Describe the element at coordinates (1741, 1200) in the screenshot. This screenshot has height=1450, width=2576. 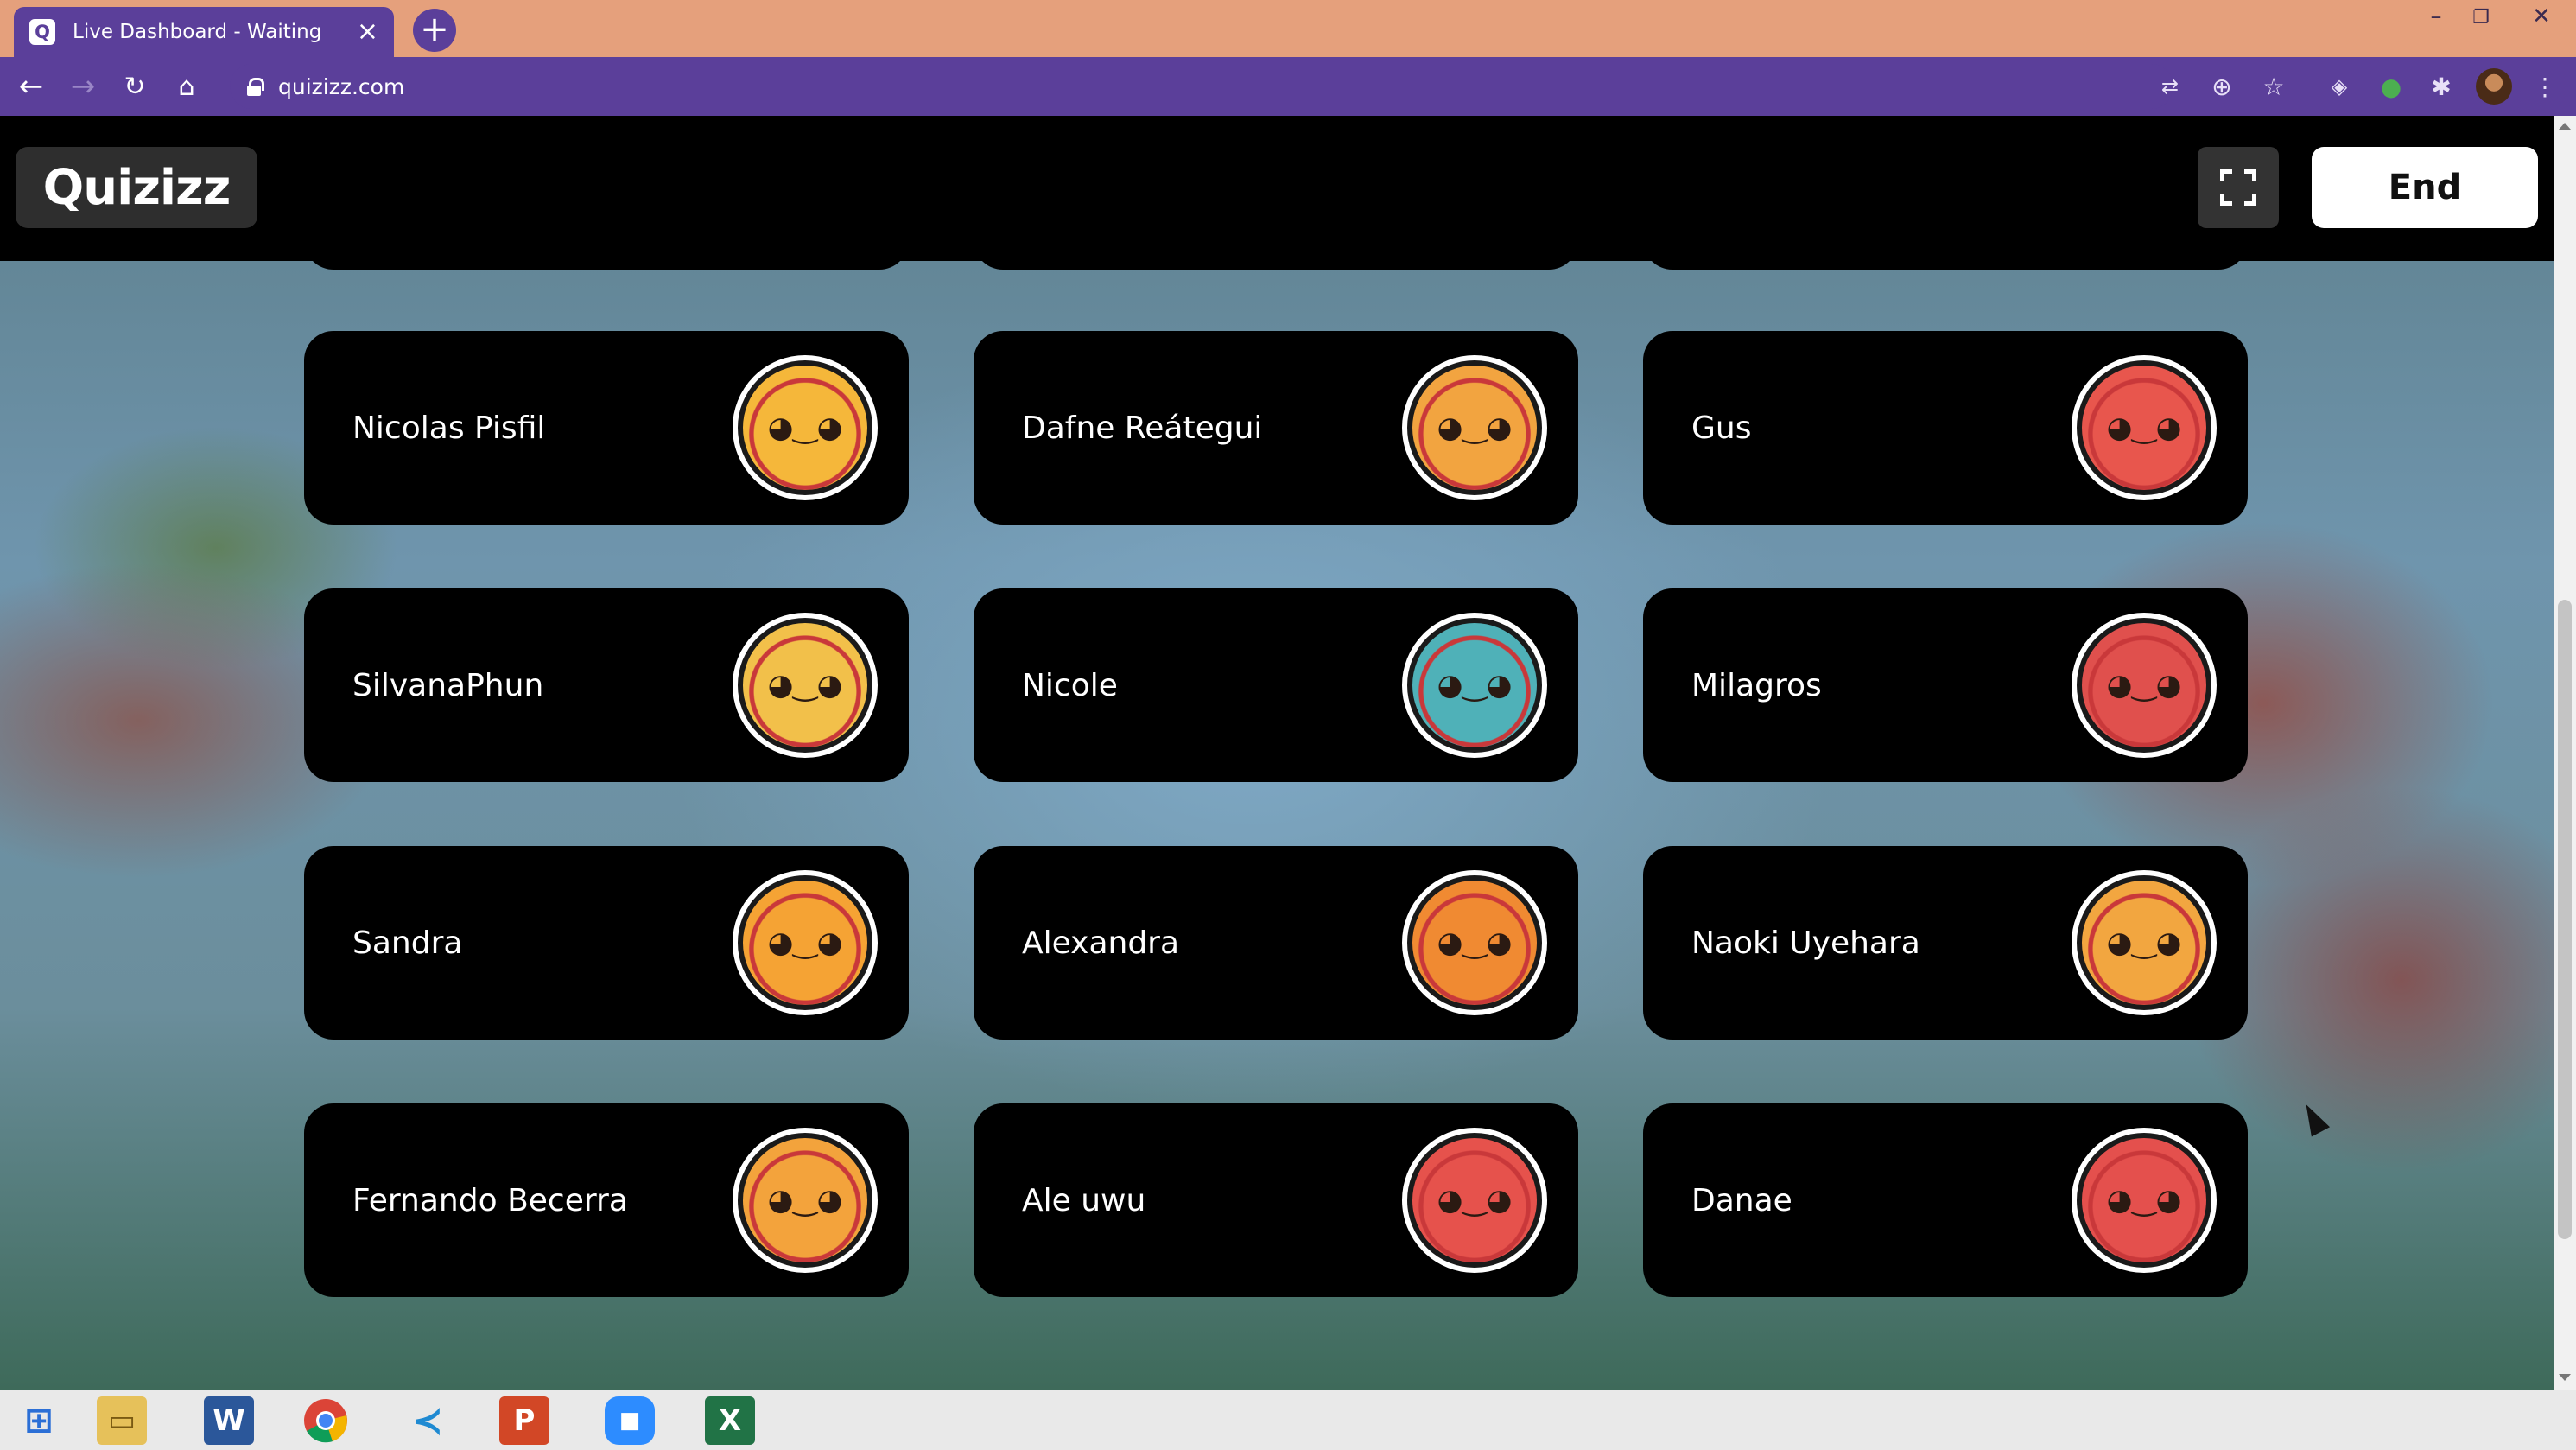
I see `player-name: Danae` at that location.